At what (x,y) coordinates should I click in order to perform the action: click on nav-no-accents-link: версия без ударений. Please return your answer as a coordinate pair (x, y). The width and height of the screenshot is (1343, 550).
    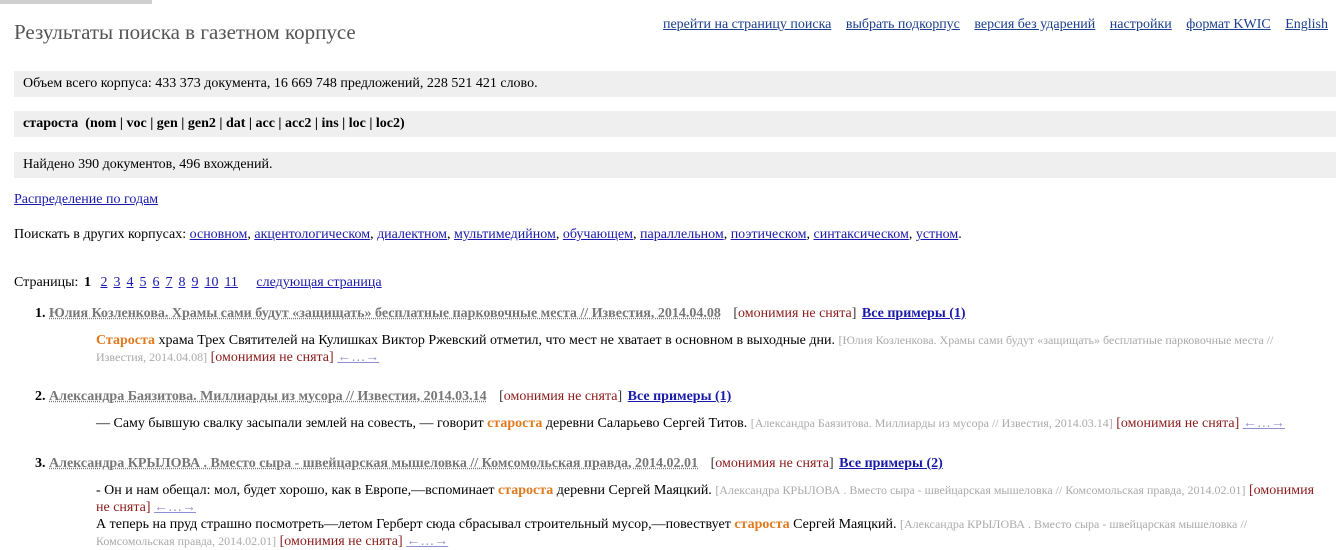
    Looking at the image, I should click on (1034, 24).